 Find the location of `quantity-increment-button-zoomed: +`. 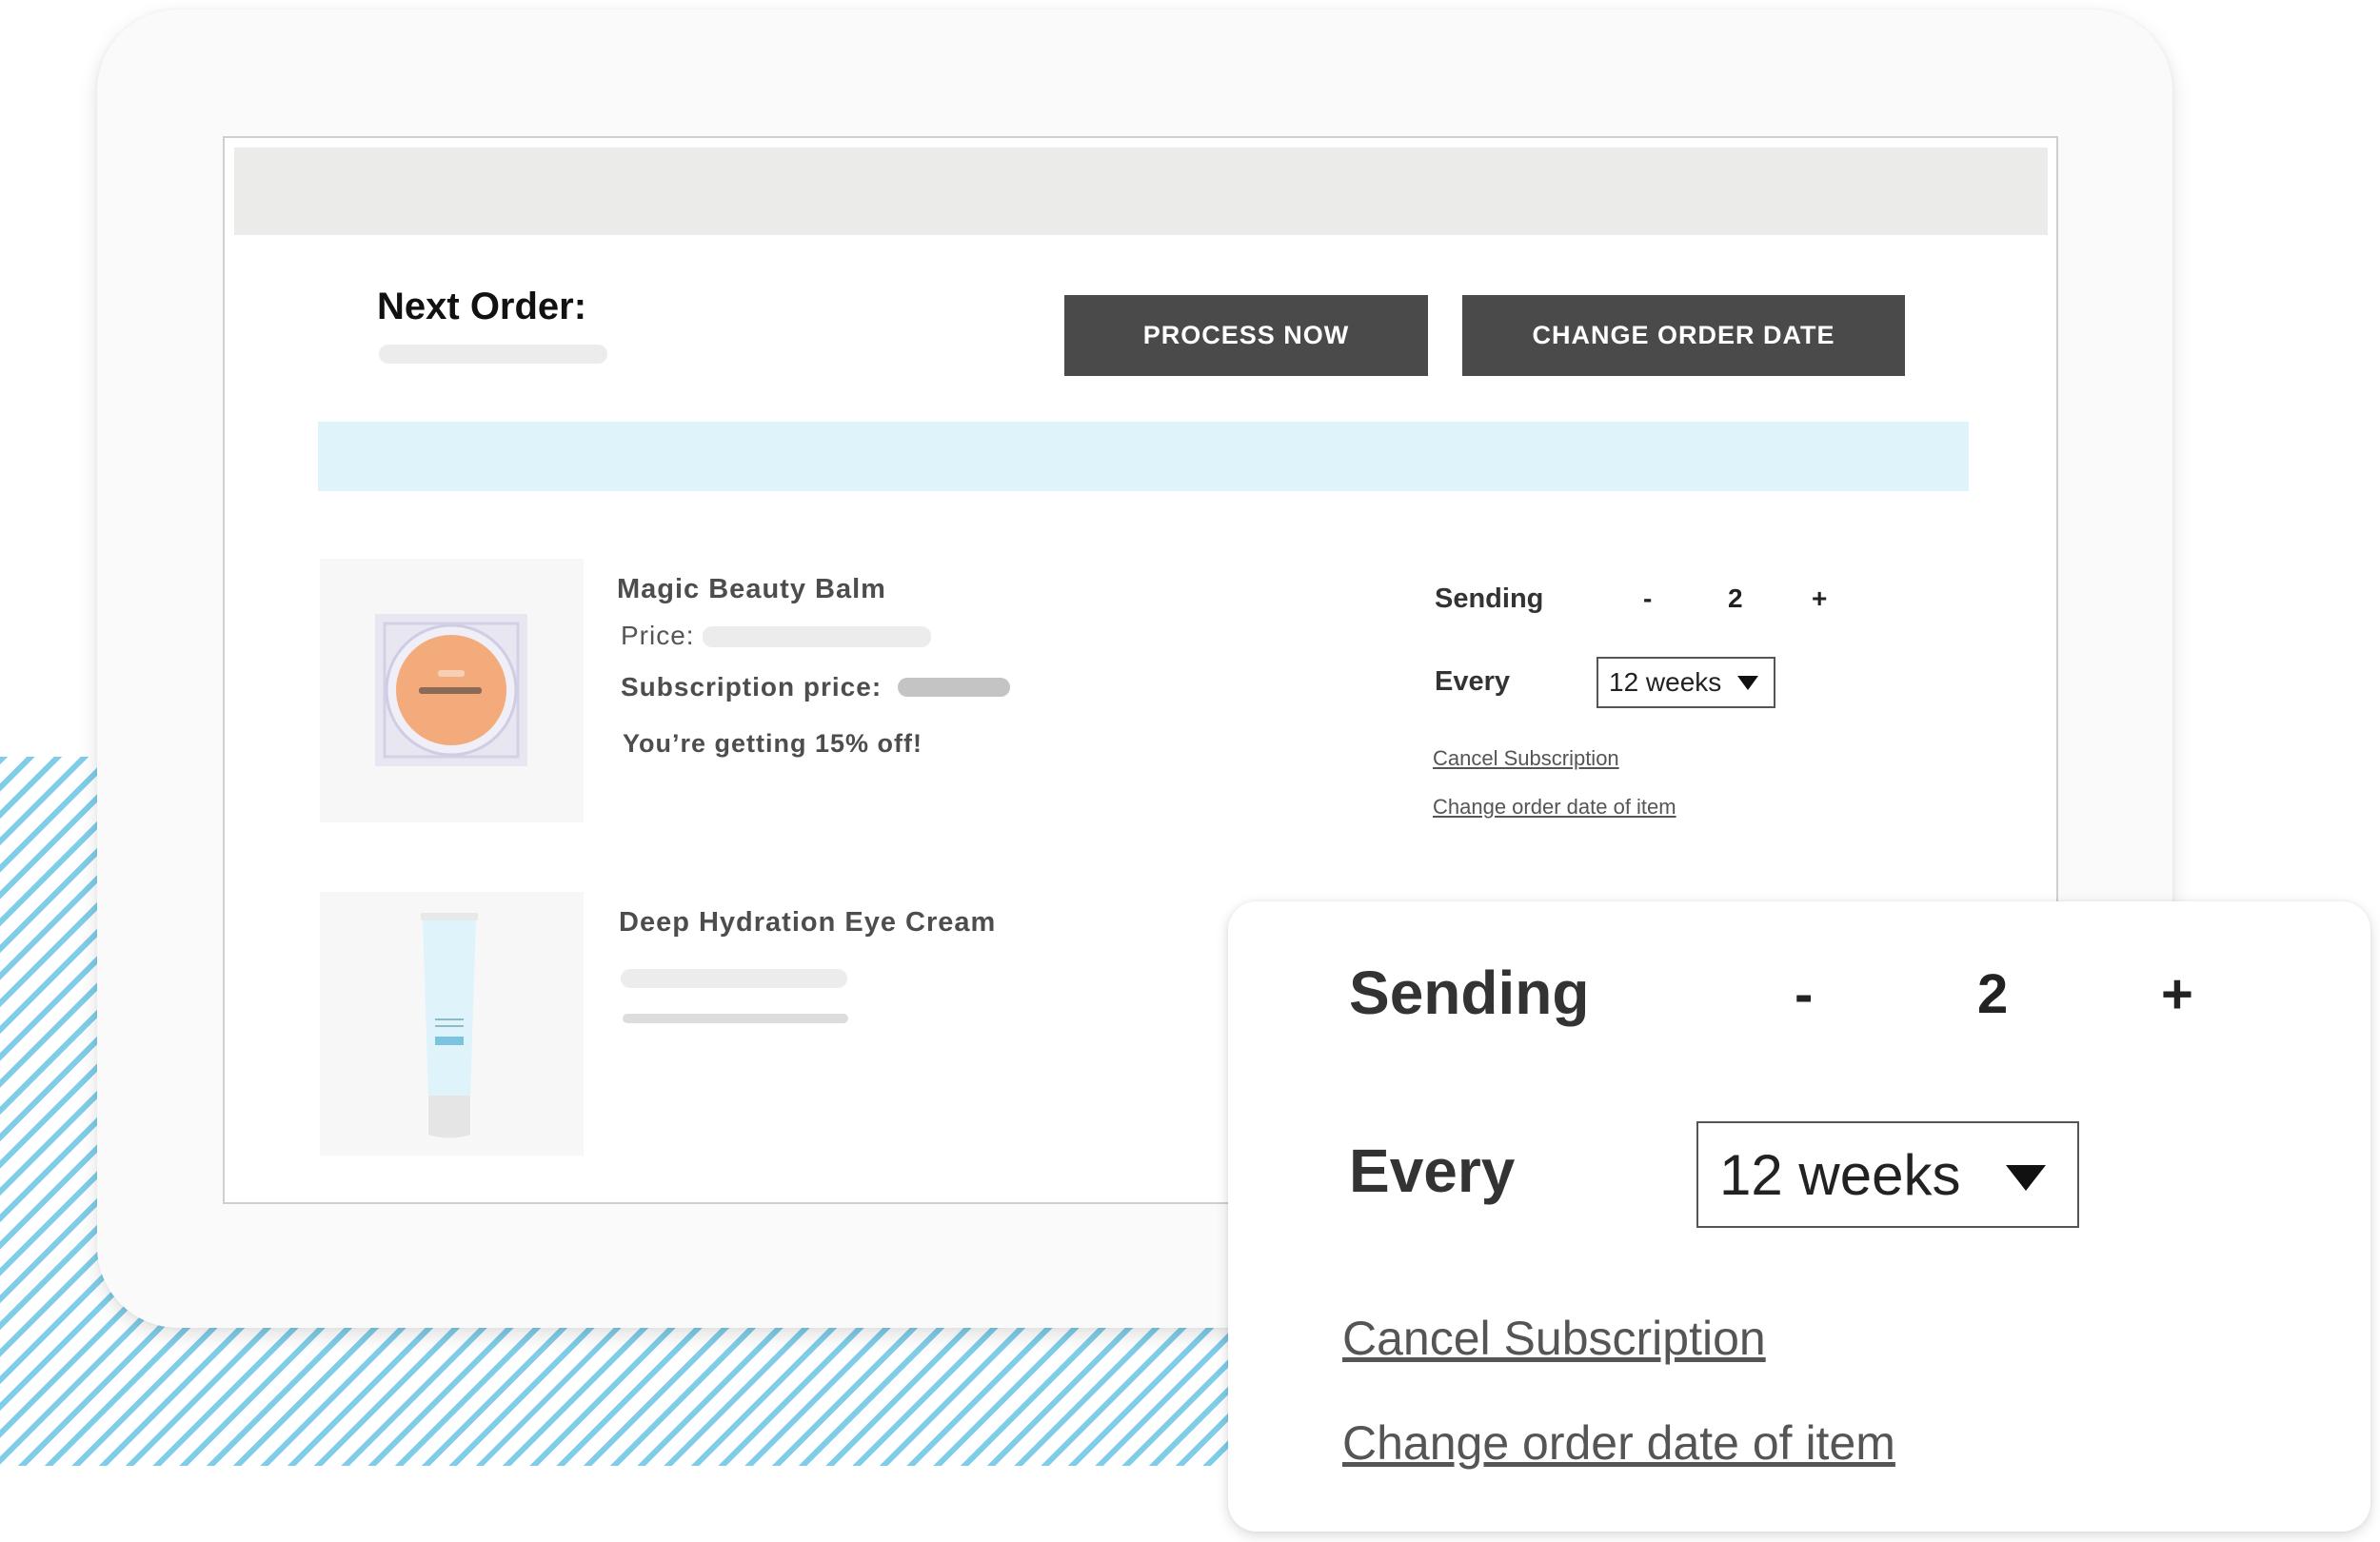

quantity-increment-button-zoomed: + is located at coordinates (2177, 994).